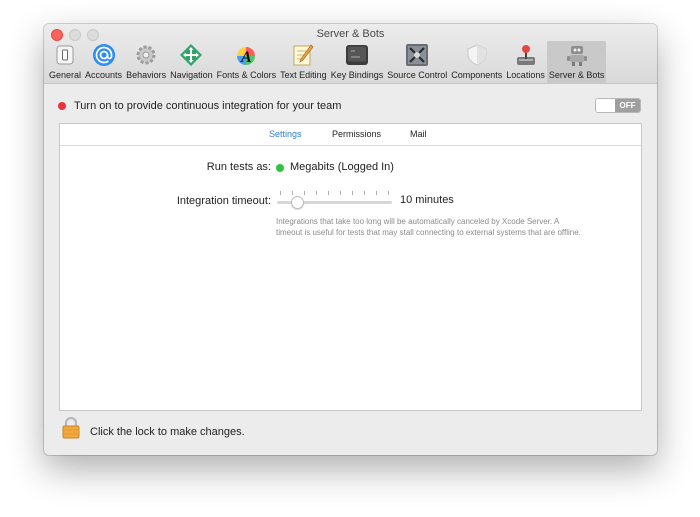  I want to click on toolbar-item-navigation: Navigation, so click(191, 62).